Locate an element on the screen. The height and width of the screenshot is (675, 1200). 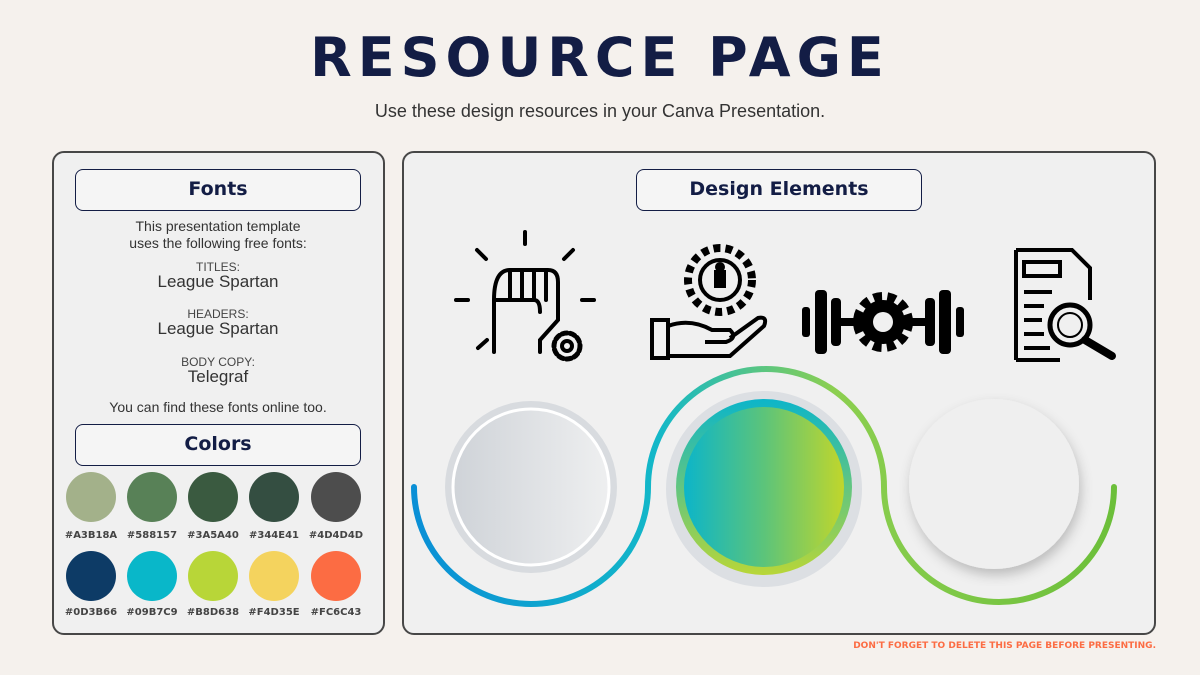
fist-gear-icon is located at coordinates (525, 296).